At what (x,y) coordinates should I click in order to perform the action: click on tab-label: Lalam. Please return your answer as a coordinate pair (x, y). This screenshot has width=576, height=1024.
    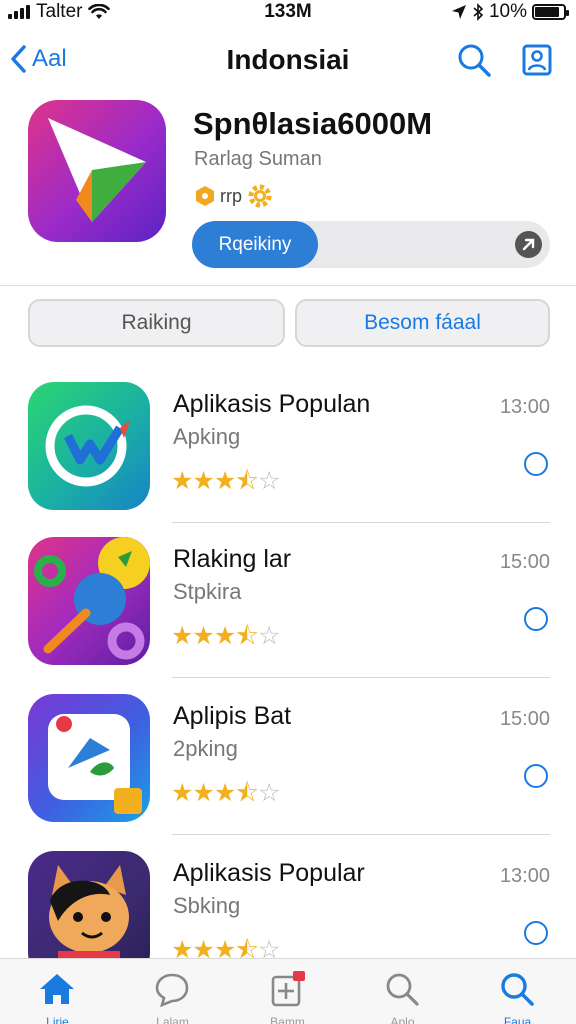
    Looking at the image, I should click on (172, 1019).